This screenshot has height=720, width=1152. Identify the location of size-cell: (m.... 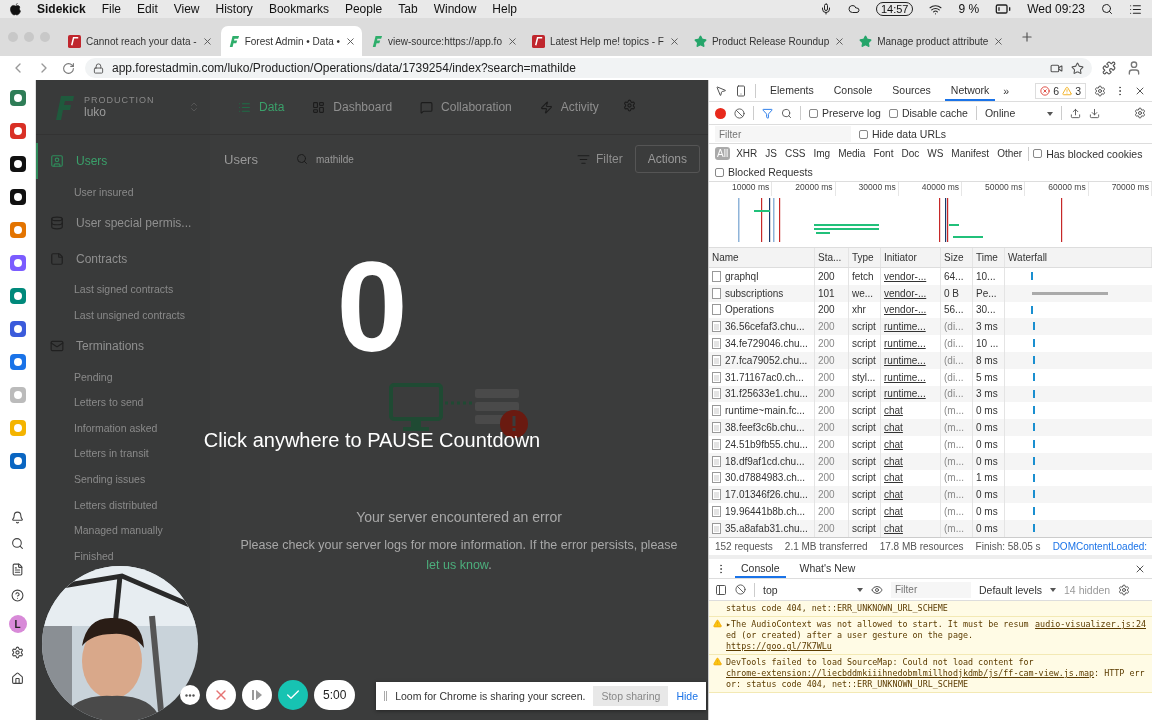
(957, 511).